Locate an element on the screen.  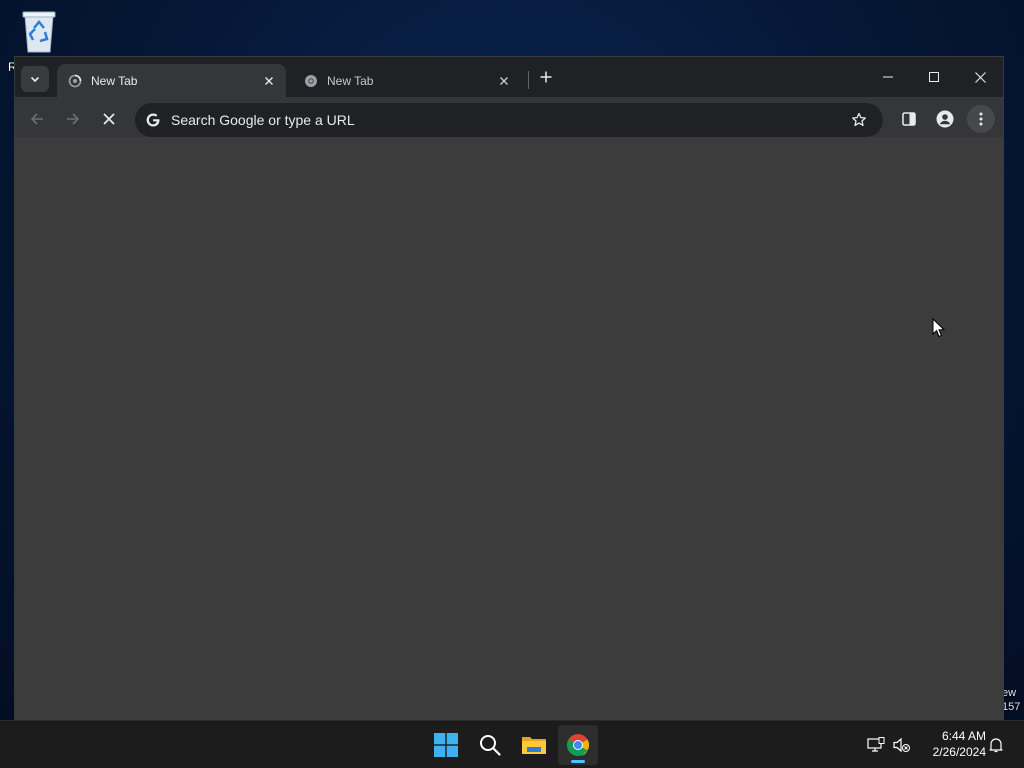
google-icon is located at coordinates (153, 120).